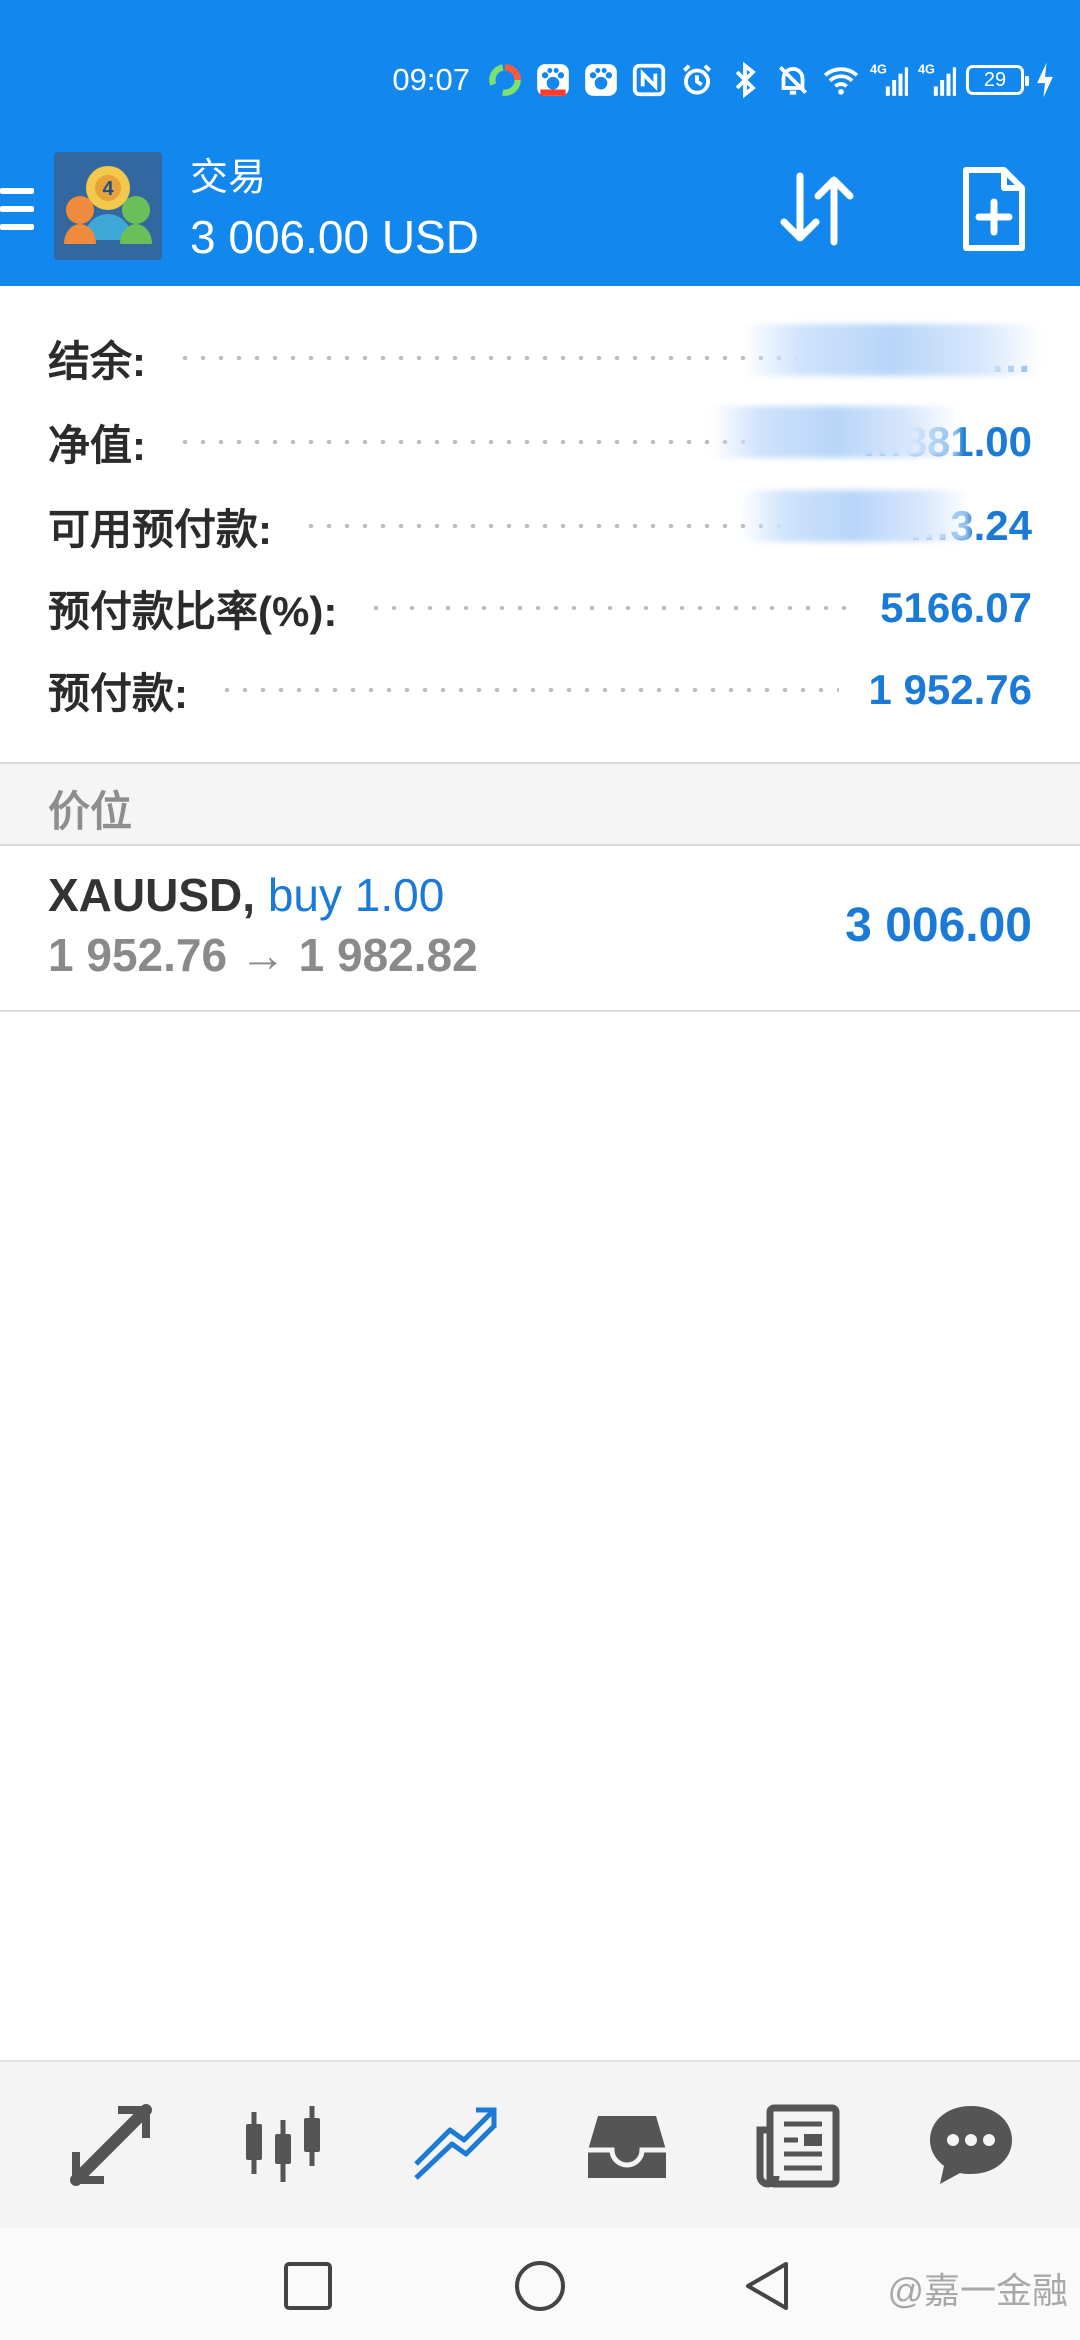 The width and height of the screenshot is (1080, 2340). Describe the element at coordinates (18, 211) in the screenshot. I see `menu-button` at that location.